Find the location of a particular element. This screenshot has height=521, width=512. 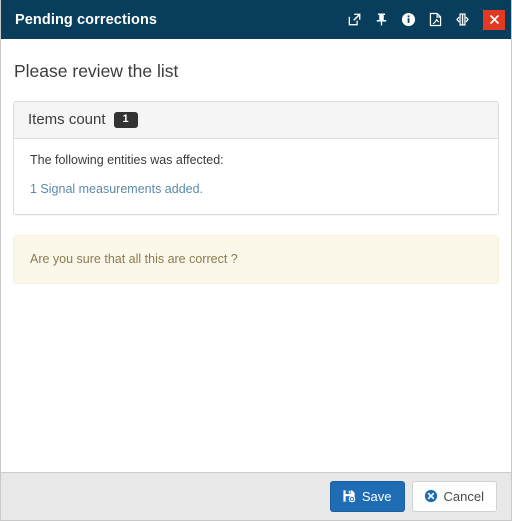

pin-icon is located at coordinates (381, 19).